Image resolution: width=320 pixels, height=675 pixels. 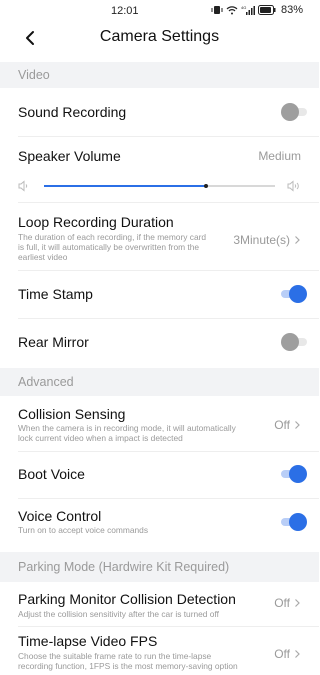 What do you see at coordinates (243, 7) in the screenshot?
I see `svg-text: 4G` at bounding box center [243, 7].